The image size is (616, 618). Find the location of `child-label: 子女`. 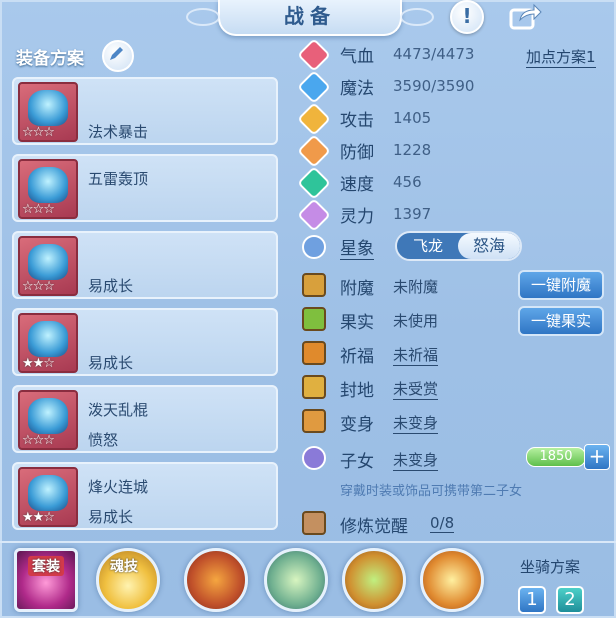

child-label: 子女 is located at coordinates (357, 462).